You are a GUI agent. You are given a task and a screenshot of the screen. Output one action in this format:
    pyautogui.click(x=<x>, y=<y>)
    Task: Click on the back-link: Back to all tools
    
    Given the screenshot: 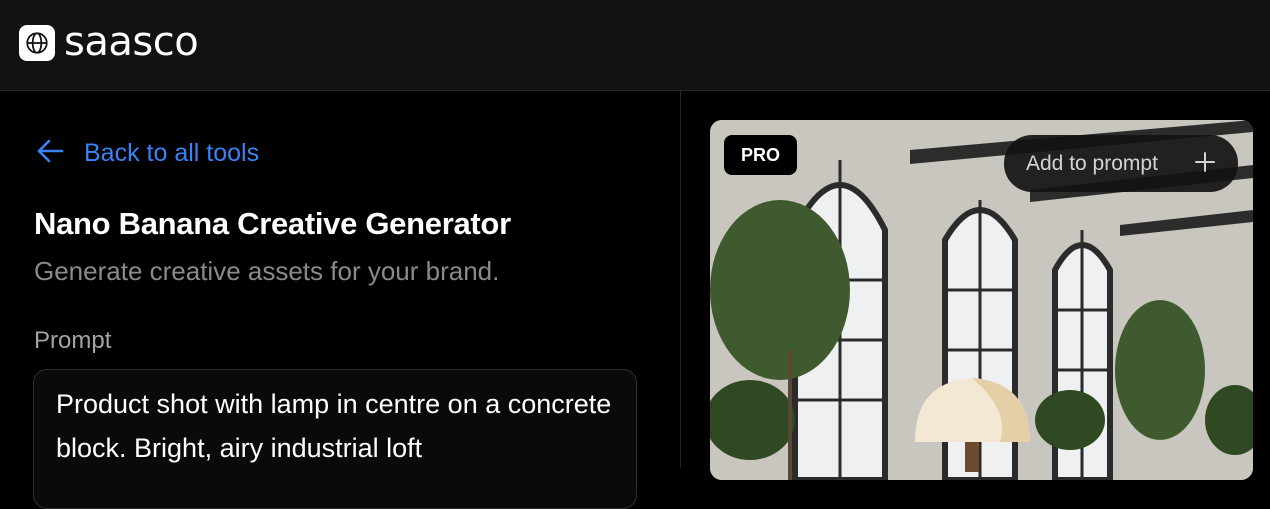 What is the action you would take?
    pyautogui.click(x=147, y=153)
    